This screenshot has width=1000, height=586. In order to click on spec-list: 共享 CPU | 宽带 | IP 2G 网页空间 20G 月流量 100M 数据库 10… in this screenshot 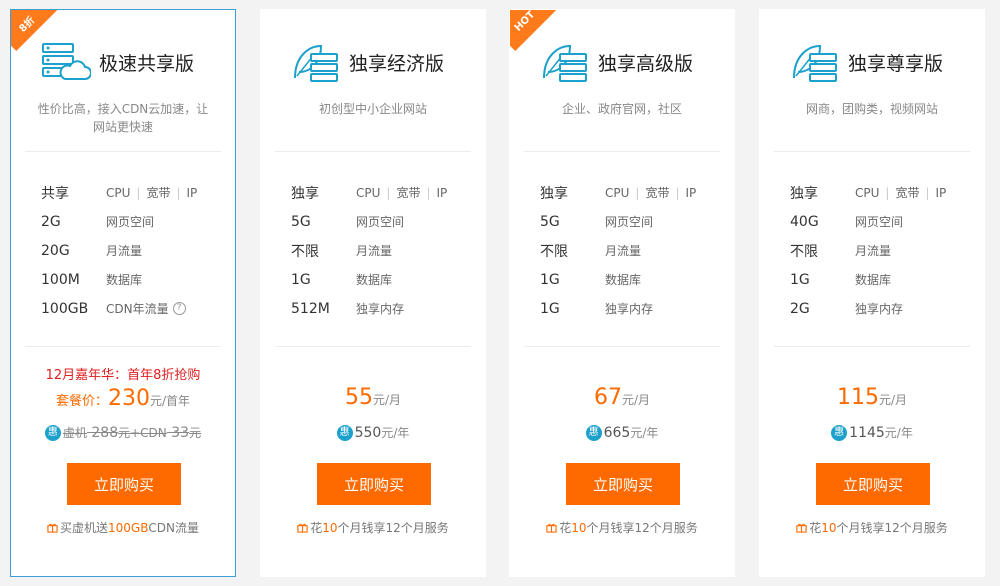, I will do `click(133, 250)`.